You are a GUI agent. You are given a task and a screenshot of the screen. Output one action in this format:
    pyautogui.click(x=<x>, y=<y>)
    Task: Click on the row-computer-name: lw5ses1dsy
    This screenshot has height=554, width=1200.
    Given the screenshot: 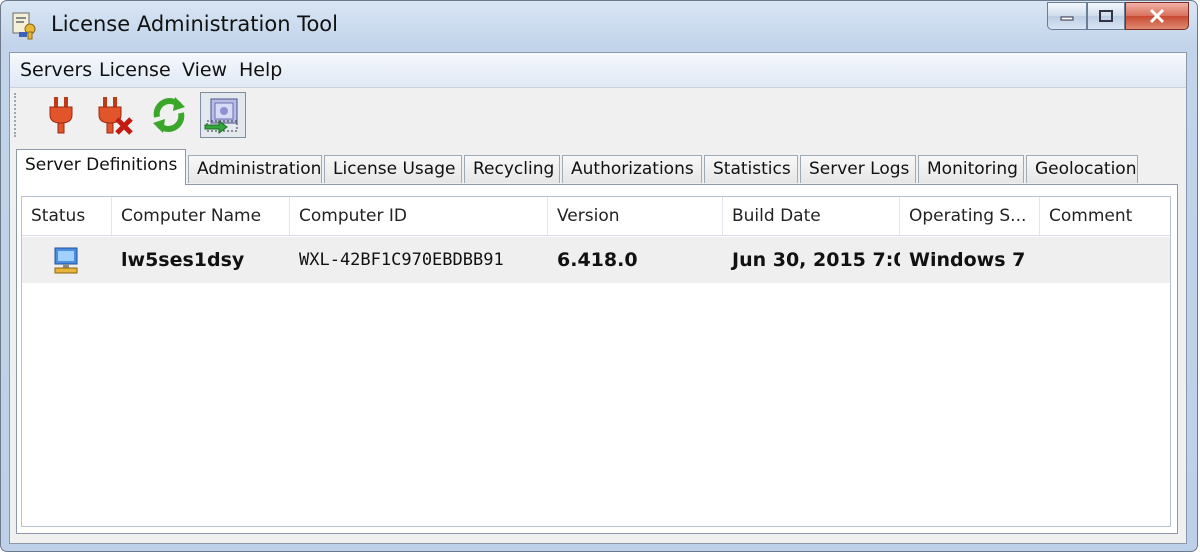 What is the action you would take?
    pyautogui.click(x=183, y=260)
    